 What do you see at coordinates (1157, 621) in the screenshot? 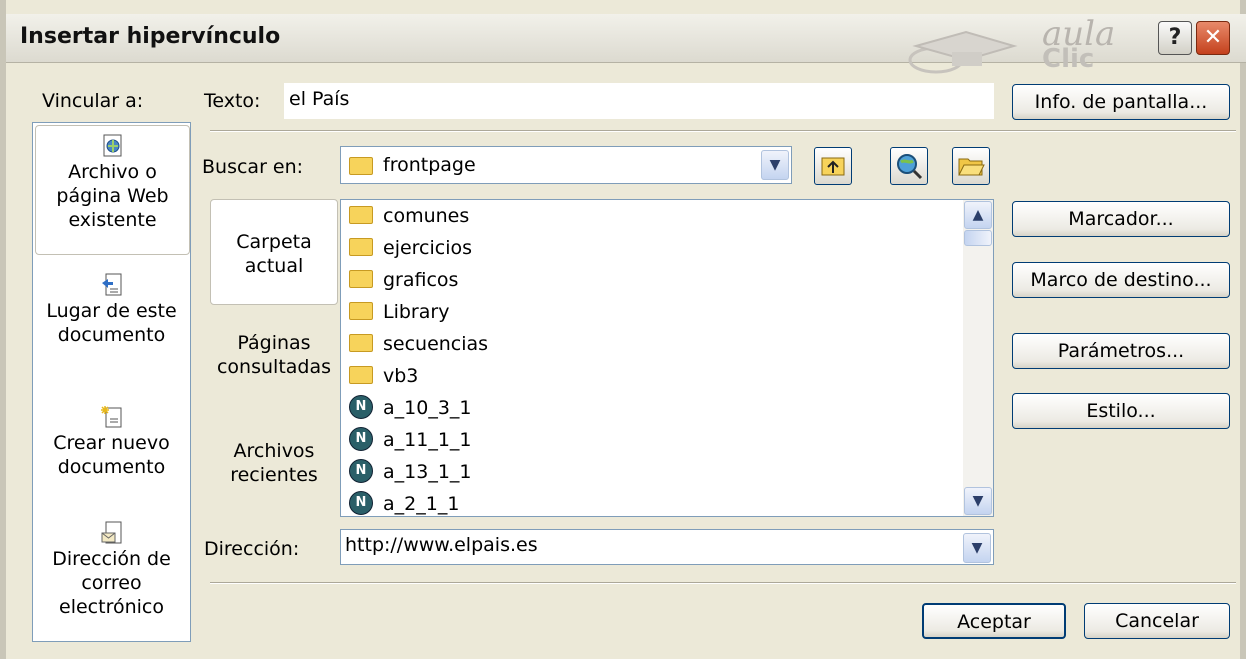
I see `cancel-button: Cancelar` at bounding box center [1157, 621].